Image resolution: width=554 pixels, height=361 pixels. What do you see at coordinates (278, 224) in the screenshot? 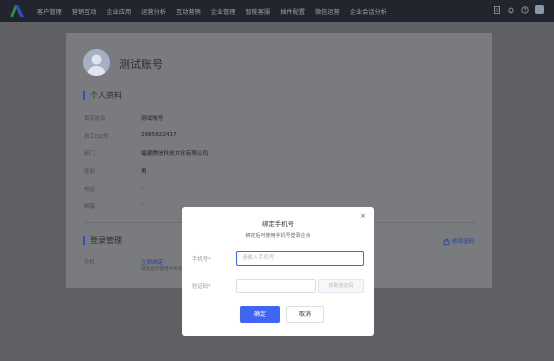
I see `dialog-title: 绑定手机号` at bounding box center [278, 224].